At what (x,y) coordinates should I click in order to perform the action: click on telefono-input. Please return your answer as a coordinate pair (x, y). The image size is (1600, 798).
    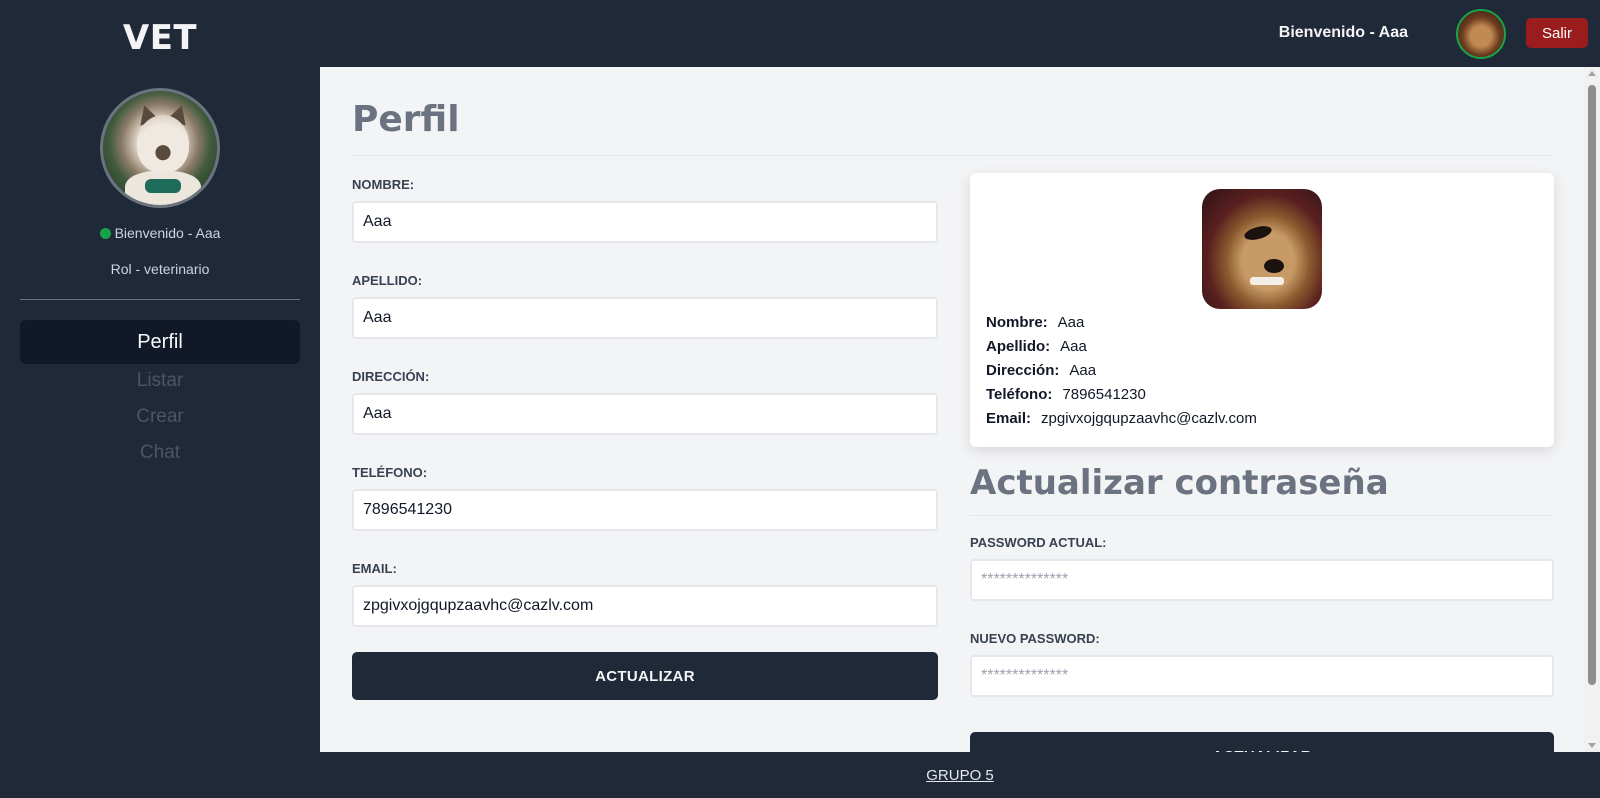
    Looking at the image, I should click on (645, 510).